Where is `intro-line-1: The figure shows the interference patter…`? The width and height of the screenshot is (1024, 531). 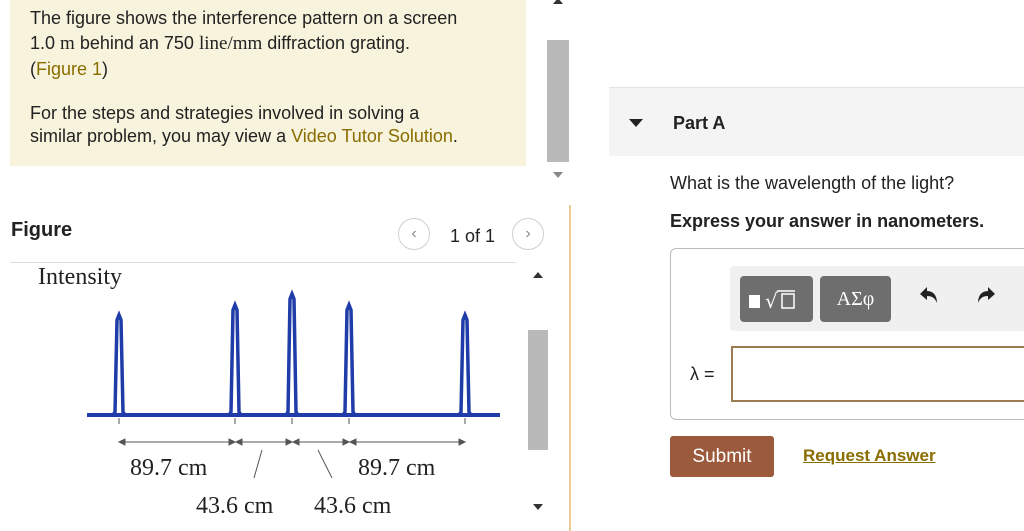
intro-line-1: The figure shows the interference patter… is located at coordinates (244, 18).